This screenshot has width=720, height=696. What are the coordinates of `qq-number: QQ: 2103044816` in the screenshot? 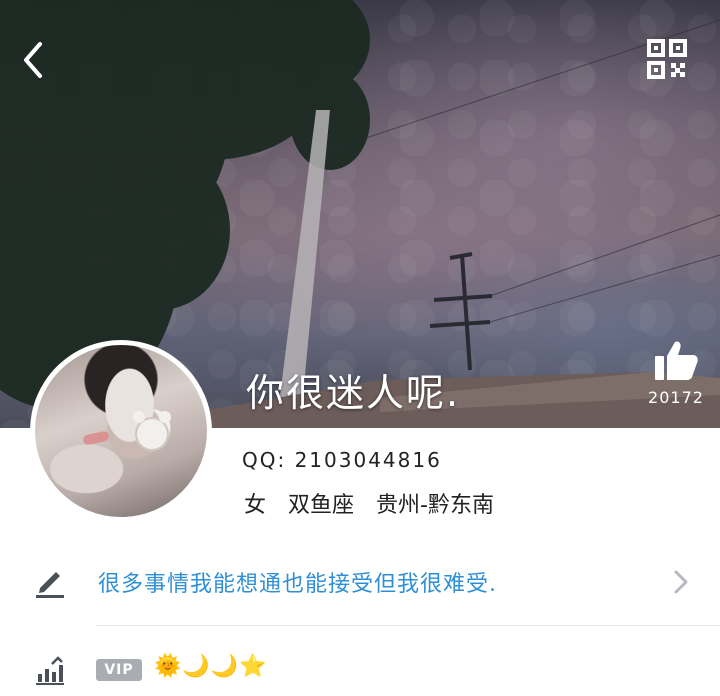 It's located at (342, 460).